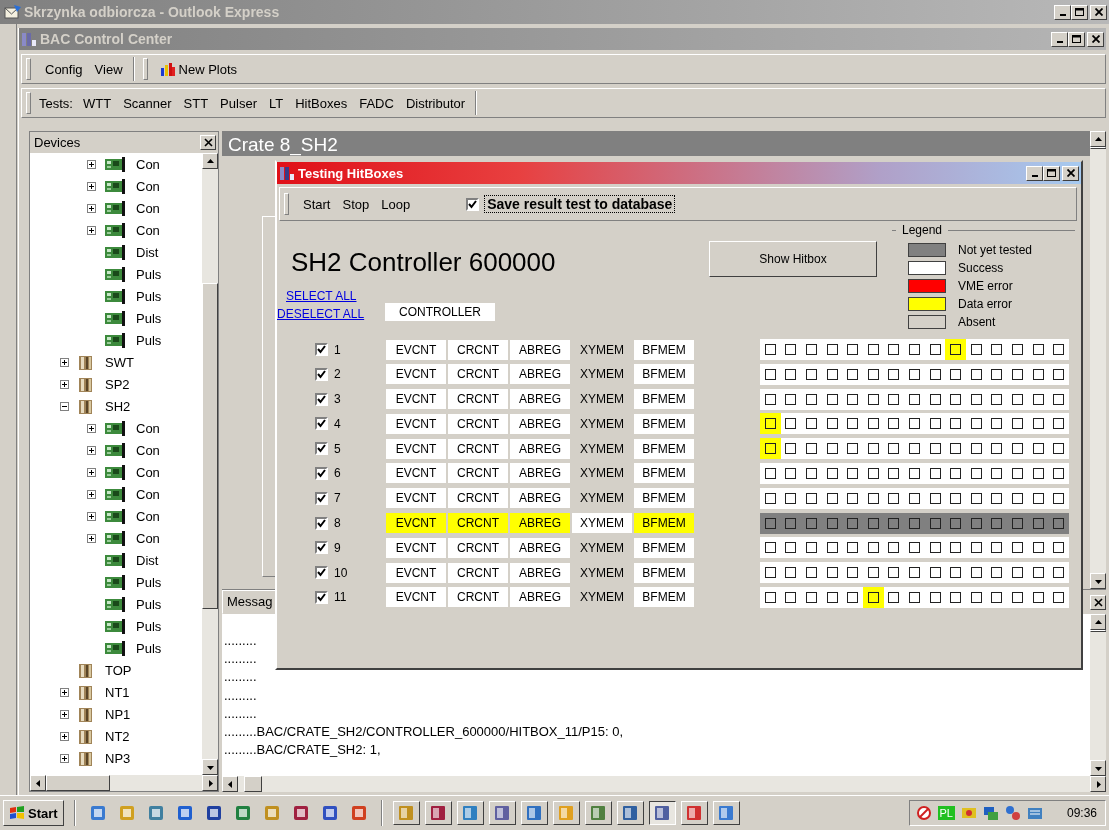 The width and height of the screenshot is (1109, 830). What do you see at coordinates (117, 384) in the screenshot?
I see `tree-item: SP2` at bounding box center [117, 384].